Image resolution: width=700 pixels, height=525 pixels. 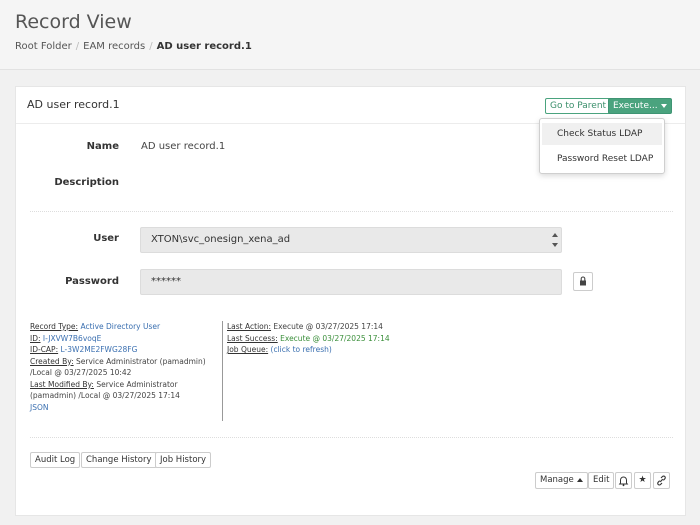 I want to click on execute-dropdown-menu: Check Status LDAP Password Reset LDAP, so click(x=602, y=146).